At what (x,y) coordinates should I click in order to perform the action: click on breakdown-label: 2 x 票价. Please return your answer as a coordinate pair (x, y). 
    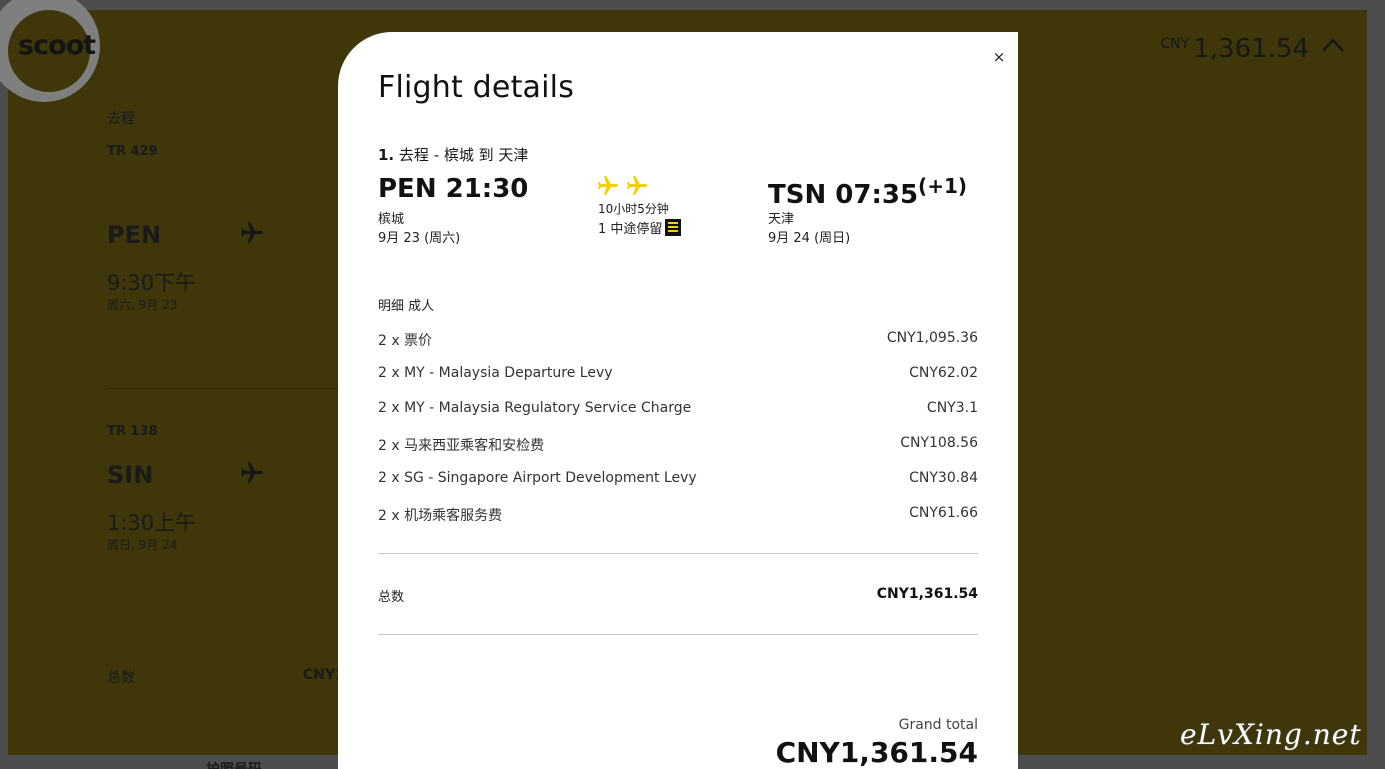
    Looking at the image, I should click on (405, 341).